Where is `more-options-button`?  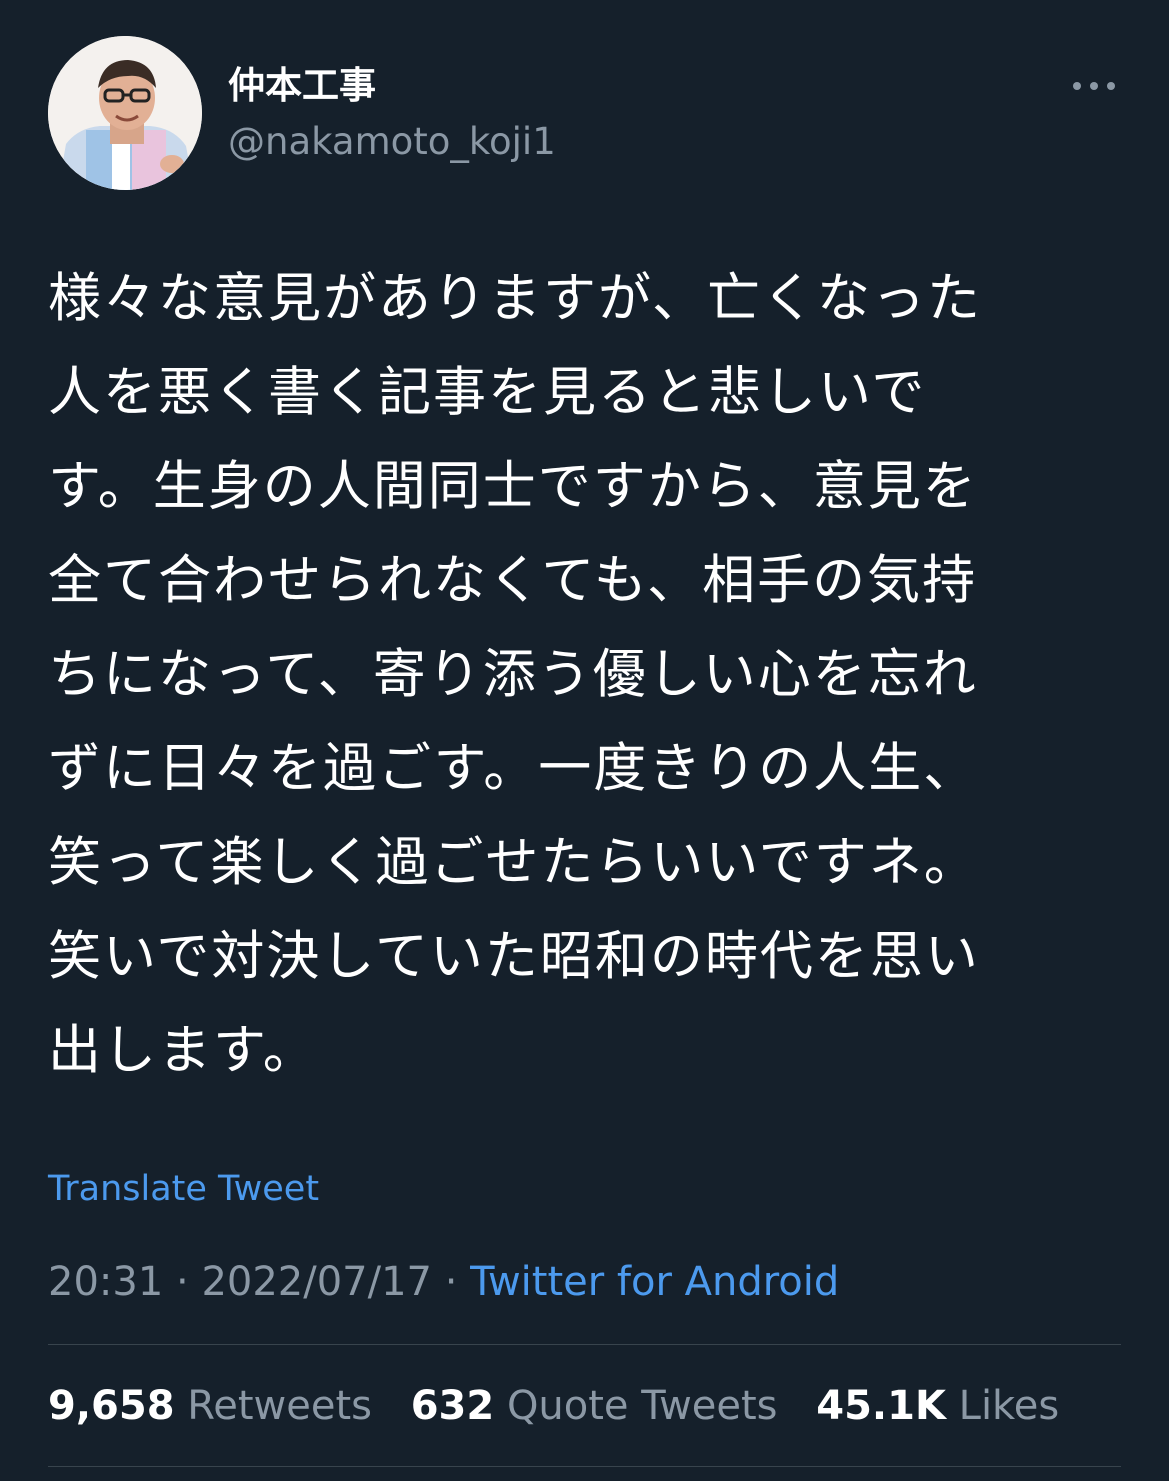
more-options-button is located at coordinates (1094, 86).